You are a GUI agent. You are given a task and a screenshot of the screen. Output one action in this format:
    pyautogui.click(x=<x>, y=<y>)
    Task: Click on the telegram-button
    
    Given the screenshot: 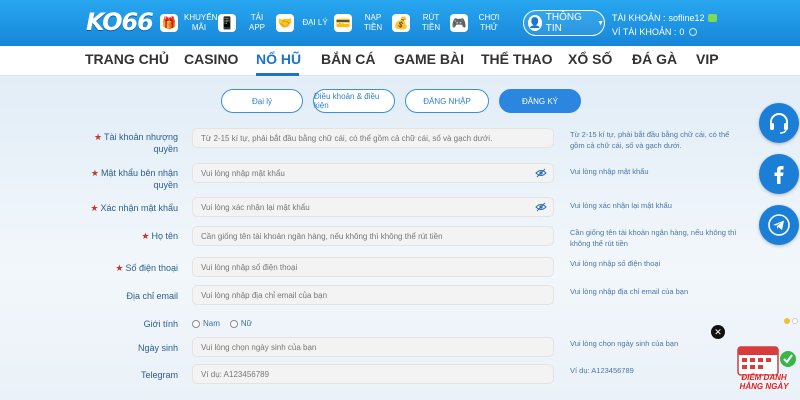 What is the action you would take?
    pyautogui.click(x=779, y=225)
    